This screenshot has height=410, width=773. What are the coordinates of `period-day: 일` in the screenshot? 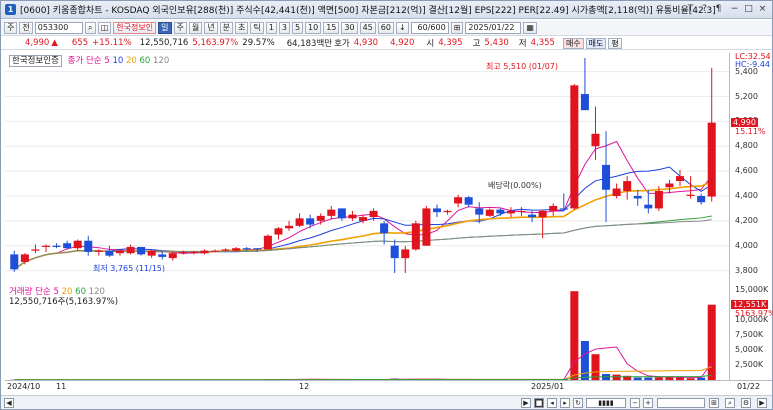 It's located at (165, 27).